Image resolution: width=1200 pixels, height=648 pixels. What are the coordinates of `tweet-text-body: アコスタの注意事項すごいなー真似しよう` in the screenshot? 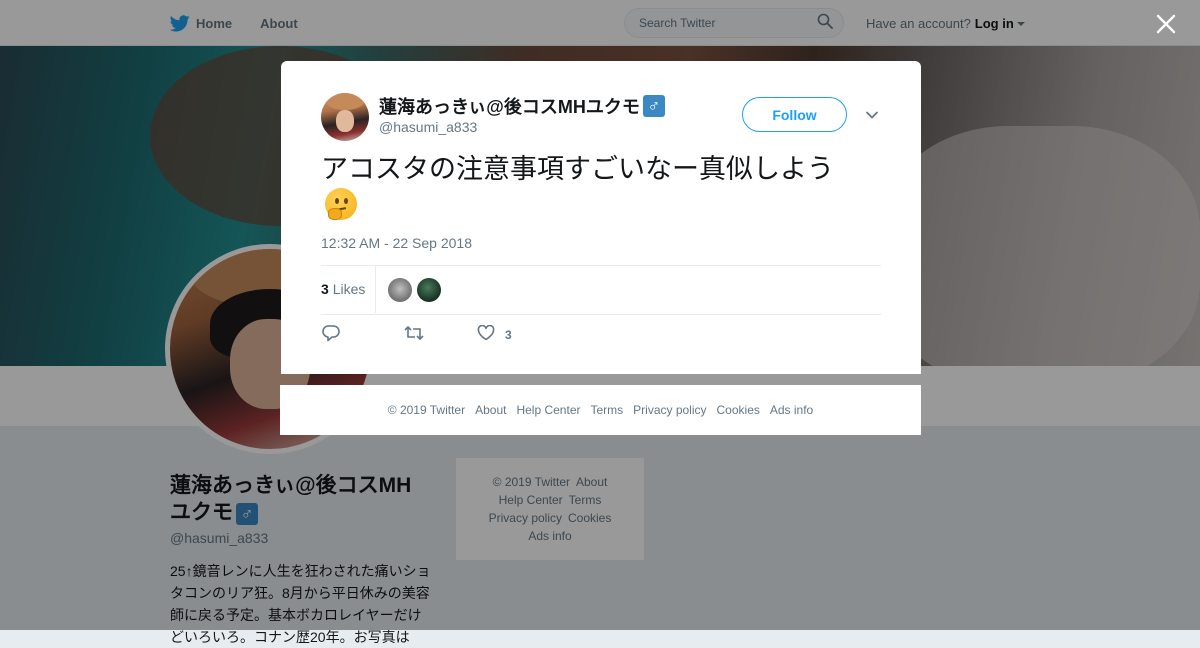 It's located at (577, 169).